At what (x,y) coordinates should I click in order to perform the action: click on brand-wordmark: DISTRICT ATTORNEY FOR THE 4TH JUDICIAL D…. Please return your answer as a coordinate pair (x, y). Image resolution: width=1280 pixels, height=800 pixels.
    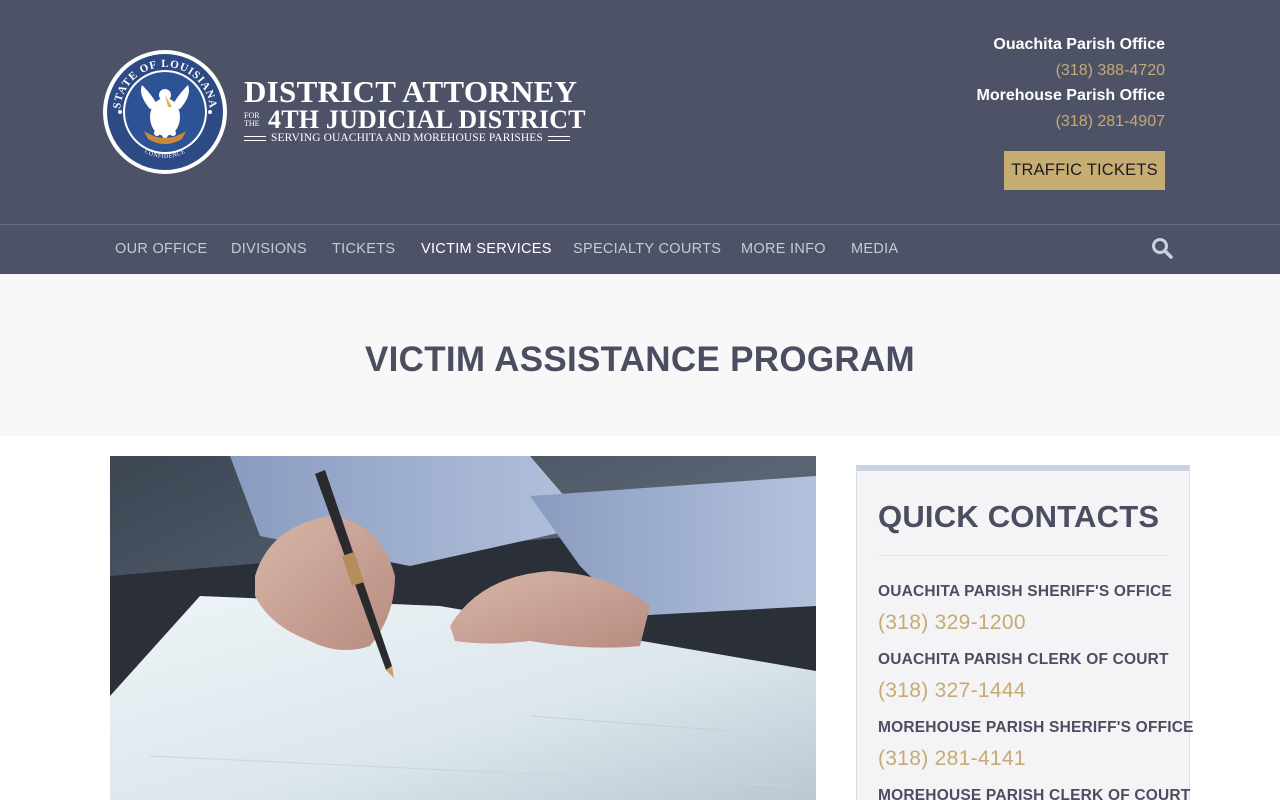
    Looking at the image, I should click on (426, 110).